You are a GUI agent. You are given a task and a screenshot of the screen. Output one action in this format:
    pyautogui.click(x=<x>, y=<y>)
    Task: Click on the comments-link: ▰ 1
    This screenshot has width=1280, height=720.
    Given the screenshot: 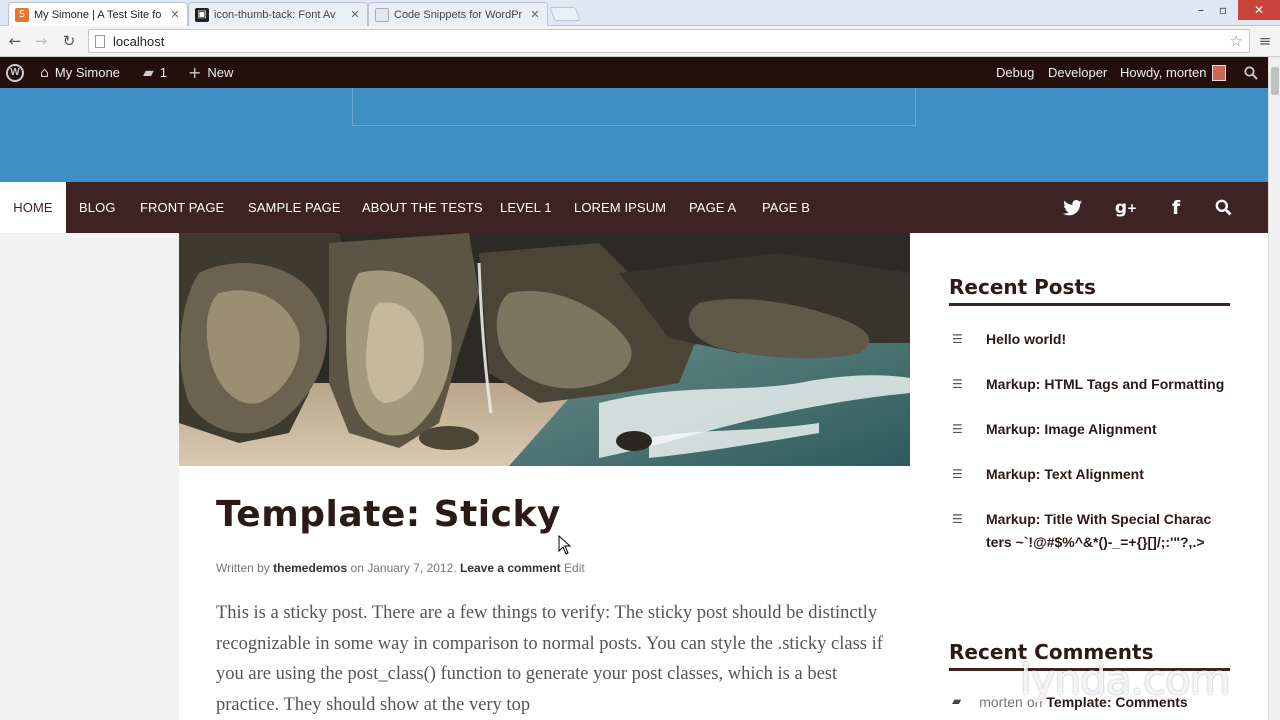 What is the action you would take?
    pyautogui.click(x=155, y=72)
    